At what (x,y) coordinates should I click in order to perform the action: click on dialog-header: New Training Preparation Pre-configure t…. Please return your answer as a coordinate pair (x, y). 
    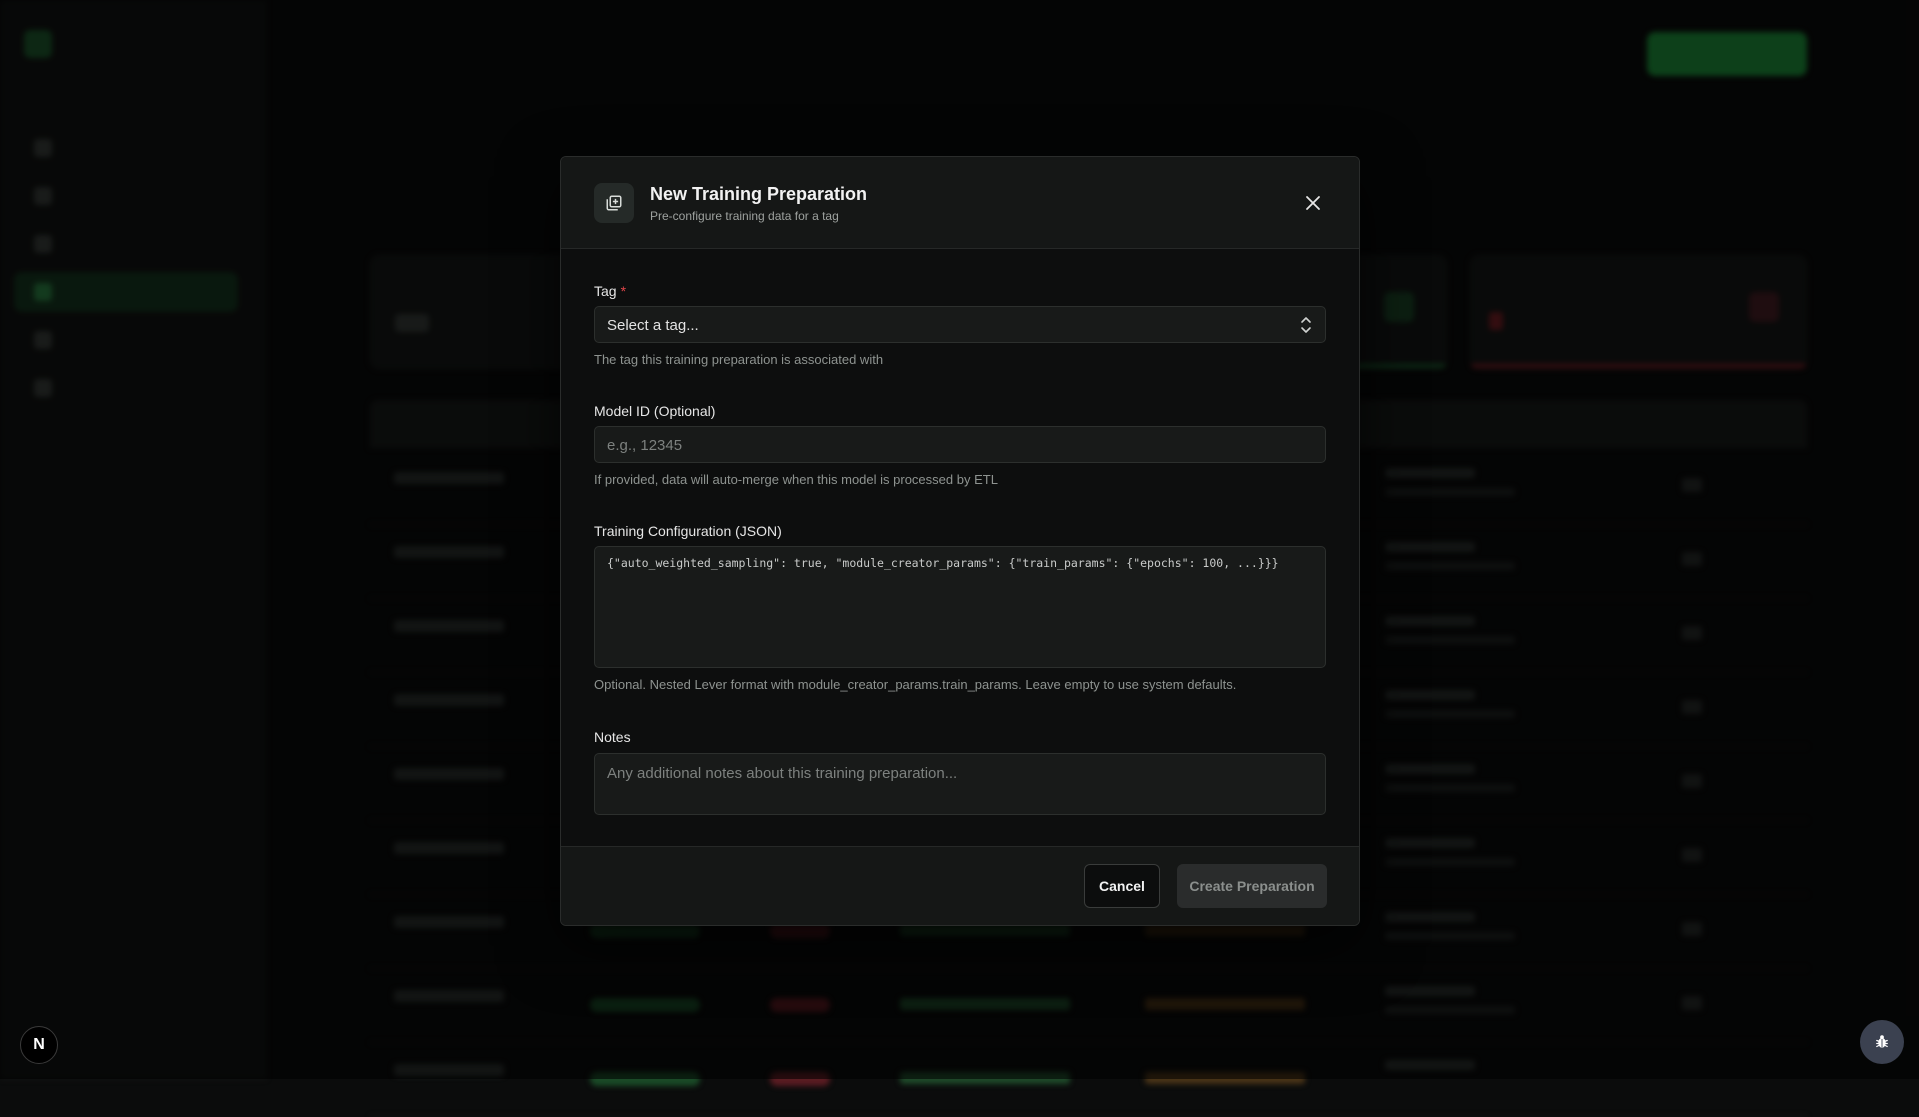
    Looking at the image, I should click on (960, 203).